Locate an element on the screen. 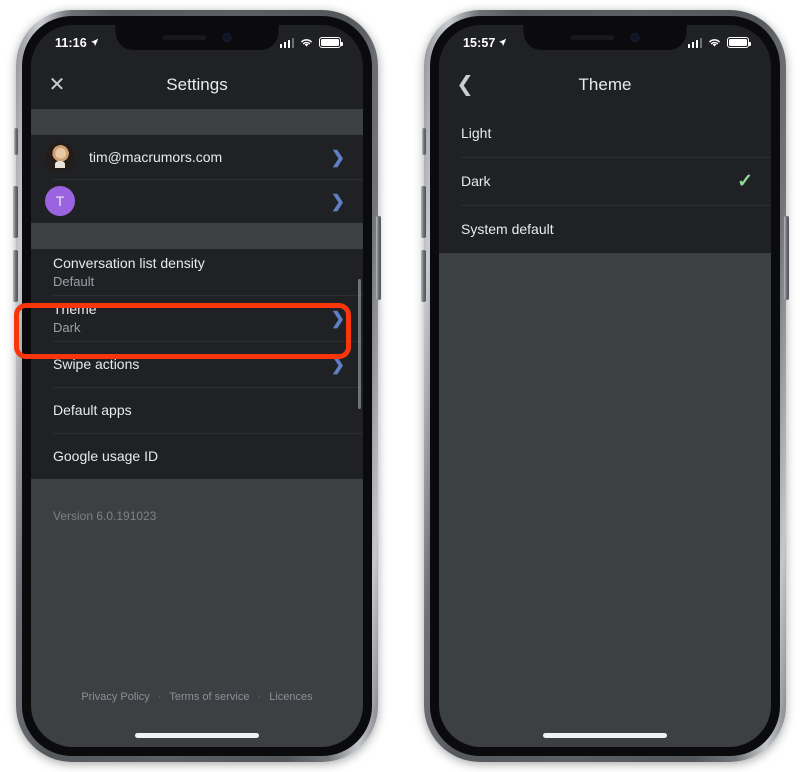 The height and width of the screenshot is (772, 800). section-gap-top is located at coordinates (197, 122).